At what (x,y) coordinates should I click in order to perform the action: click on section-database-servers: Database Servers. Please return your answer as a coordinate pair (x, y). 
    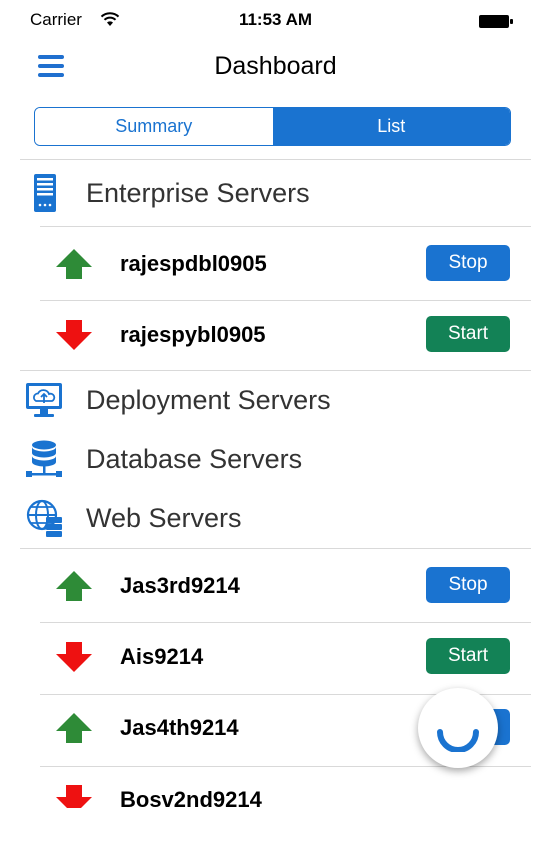
    Looking at the image, I should click on (275, 459).